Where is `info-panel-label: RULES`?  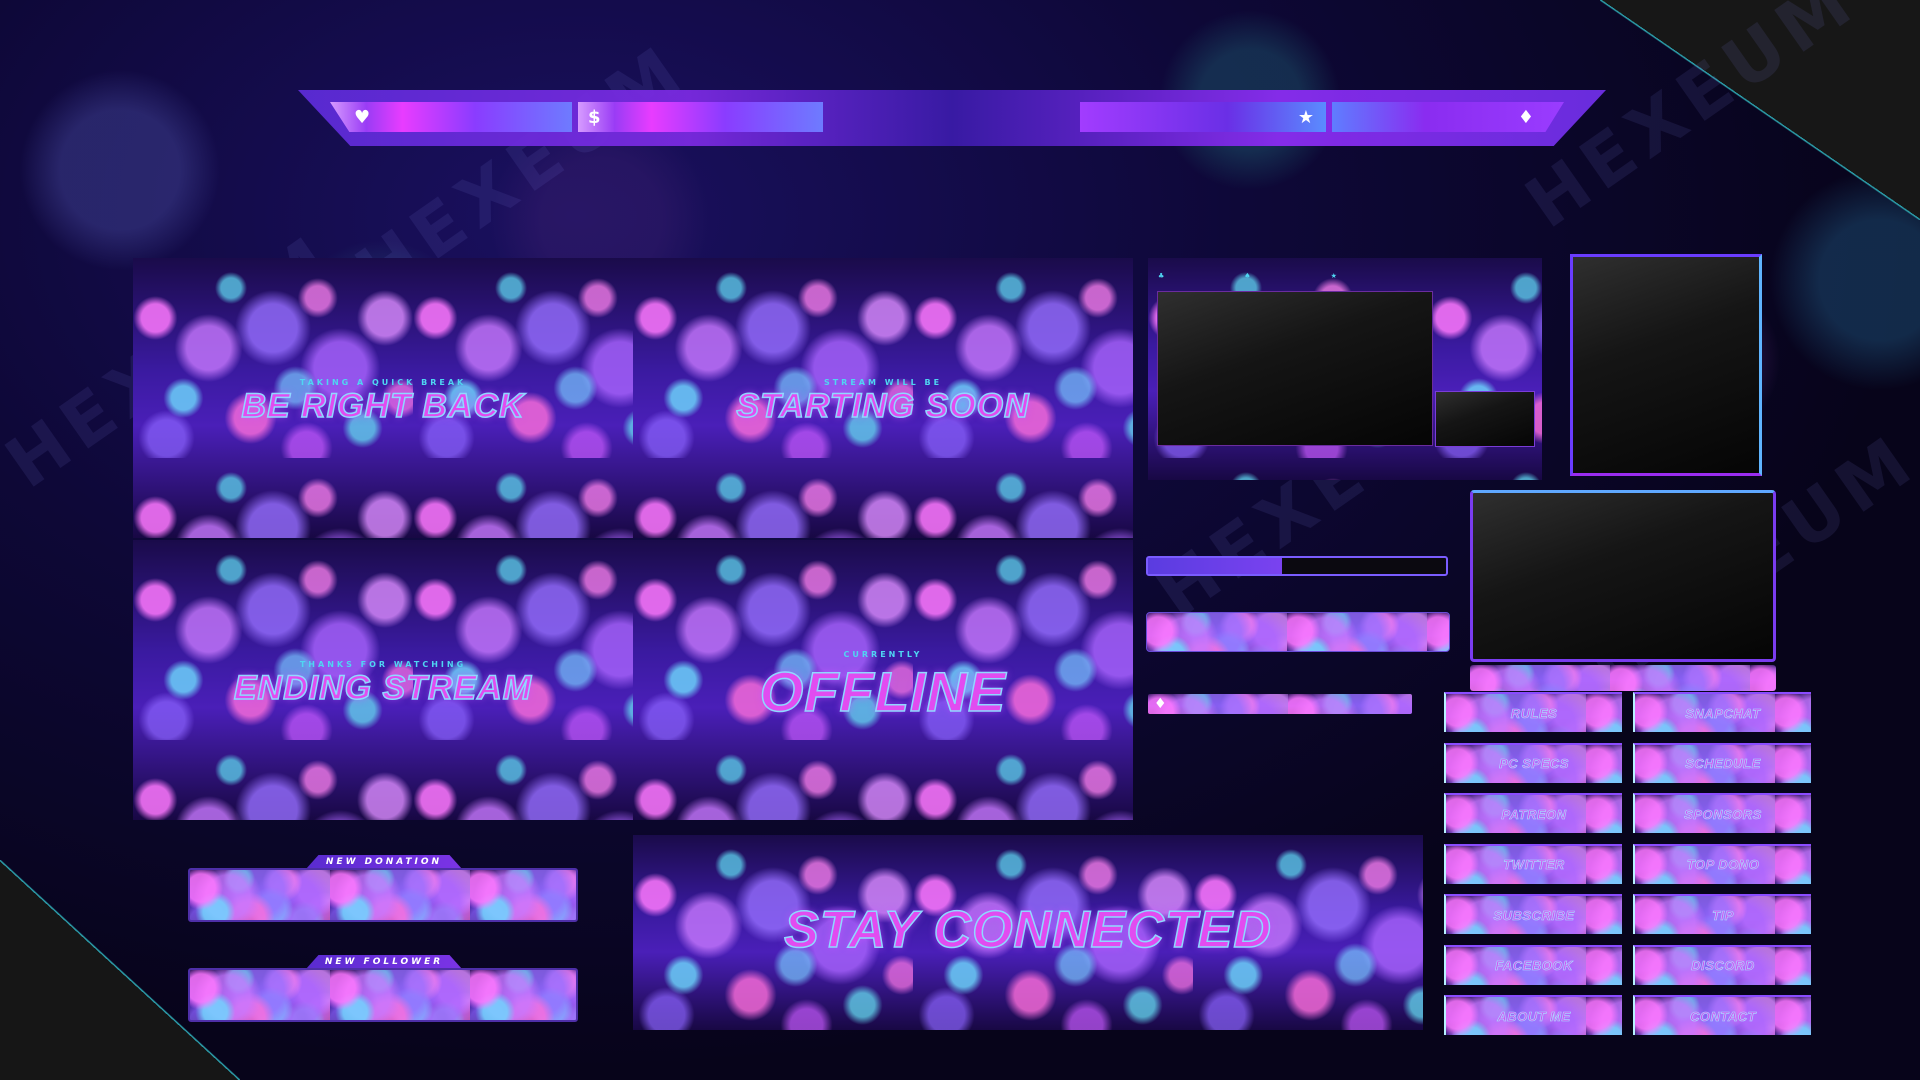 info-panel-label: RULES is located at coordinates (1534, 713).